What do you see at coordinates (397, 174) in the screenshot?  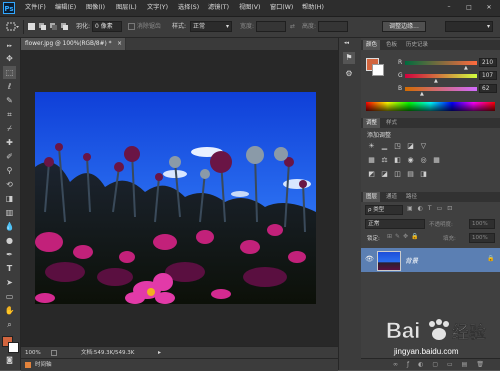 I see `threshold-icon: ◫` at bounding box center [397, 174].